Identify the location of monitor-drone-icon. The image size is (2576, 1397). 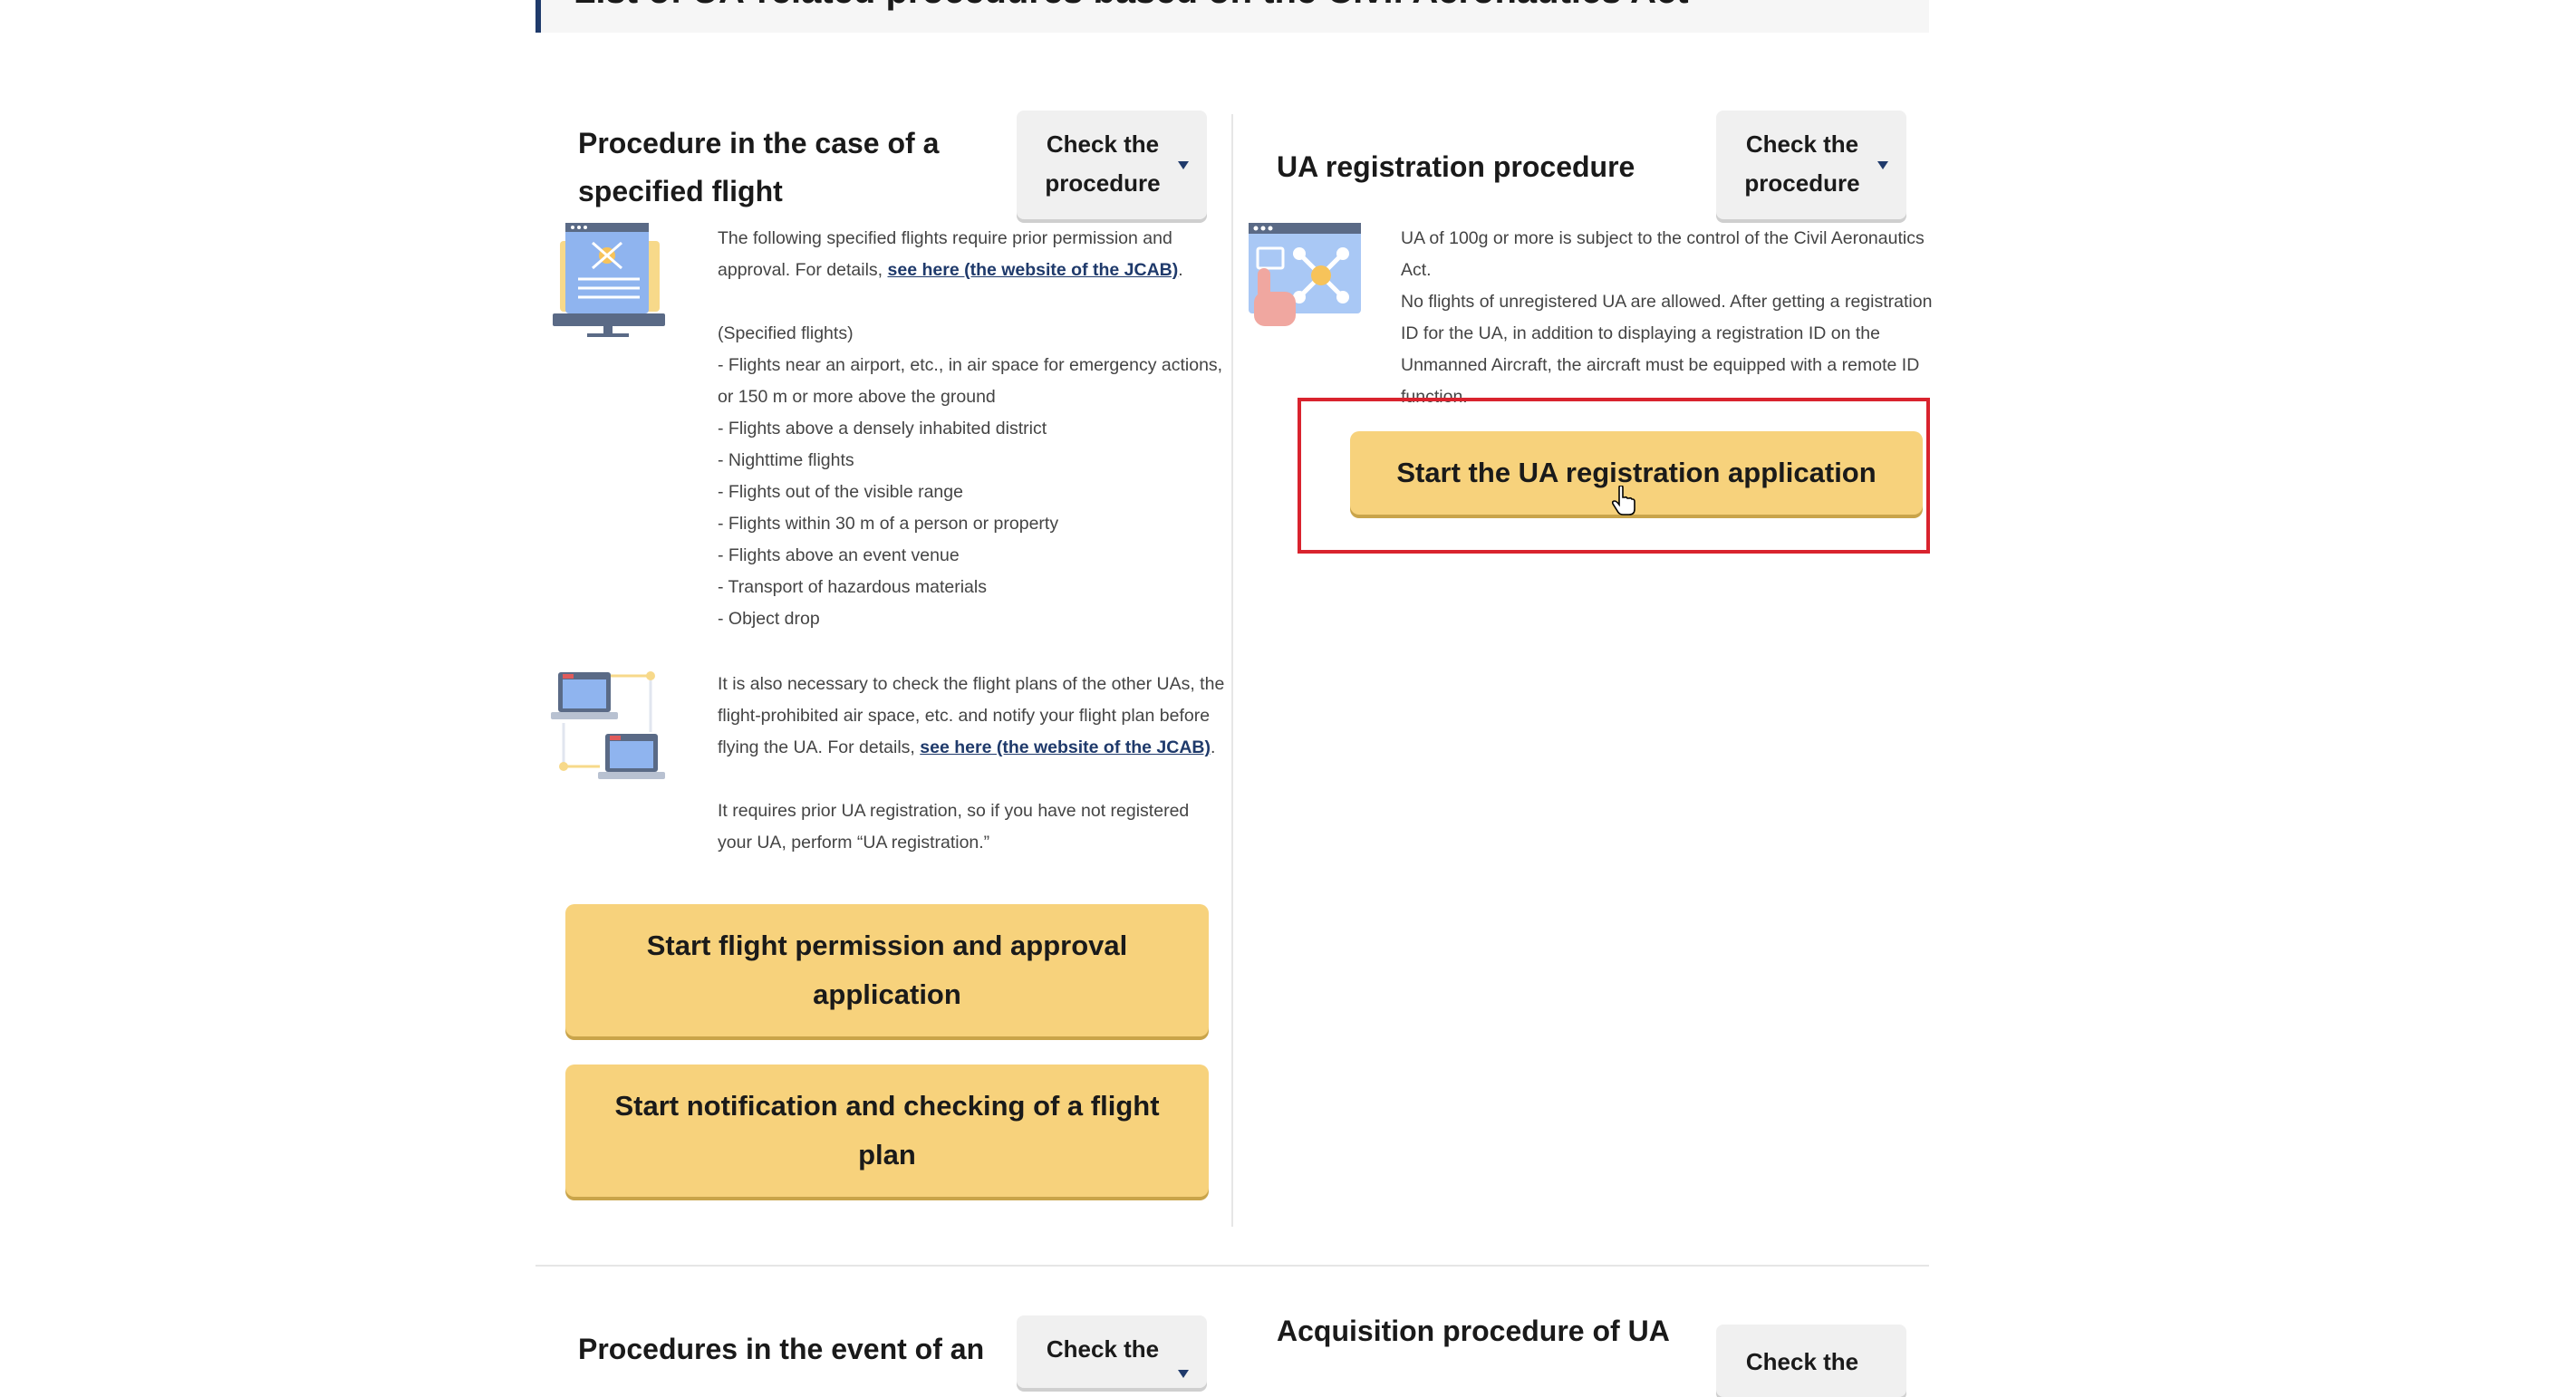
(608, 281).